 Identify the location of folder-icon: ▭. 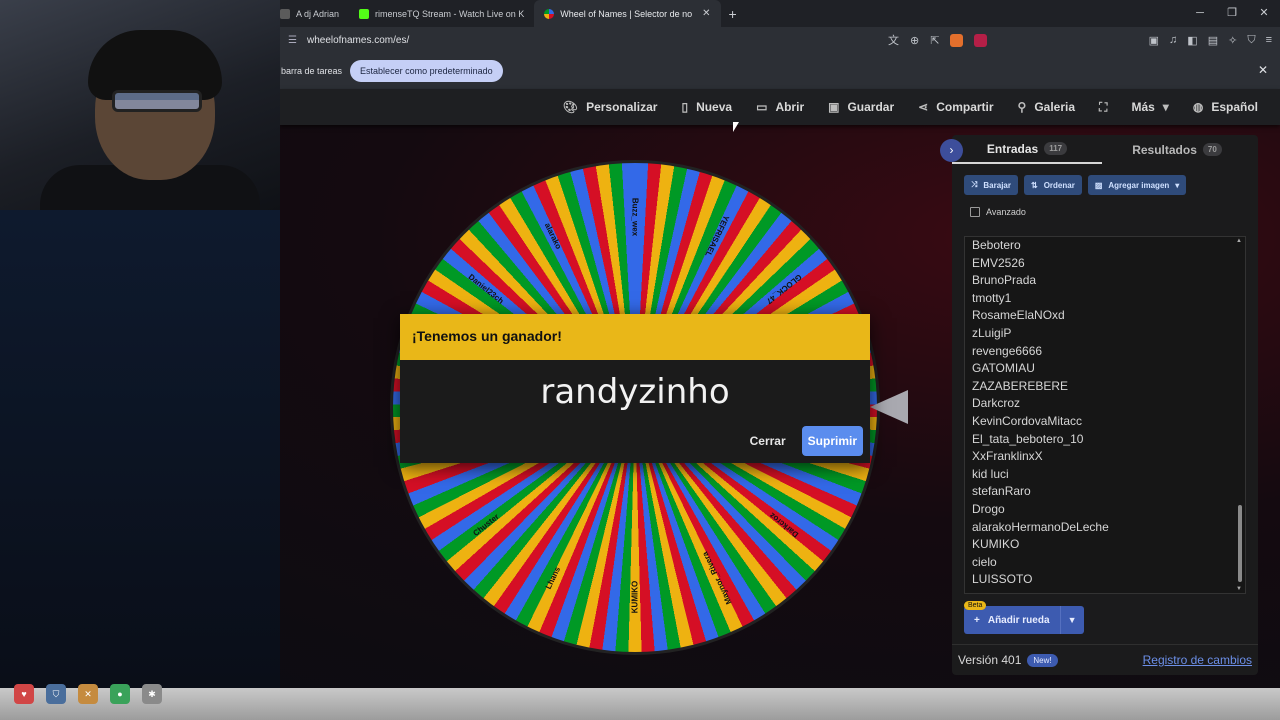
(762, 107).